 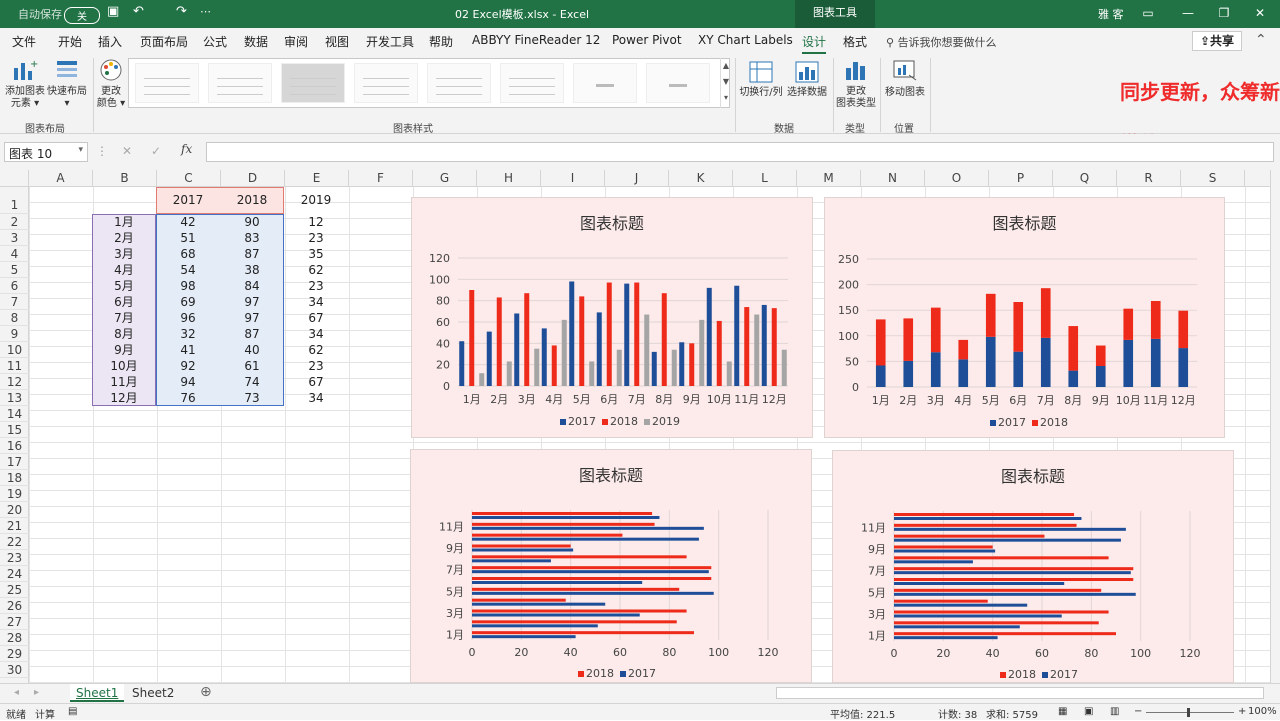 What do you see at coordinates (14, 270) in the screenshot?
I see `row-header: 5` at bounding box center [14, 270].